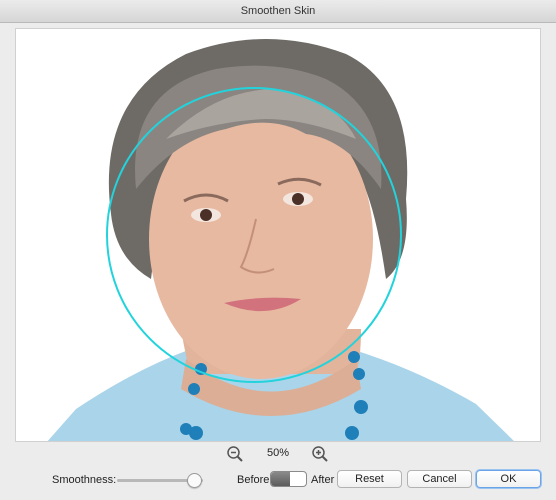  What do you see at coordinates (439, 479) in the screenshot?
I see `cancel-button: Cancel` at bounding box center [439, 479].